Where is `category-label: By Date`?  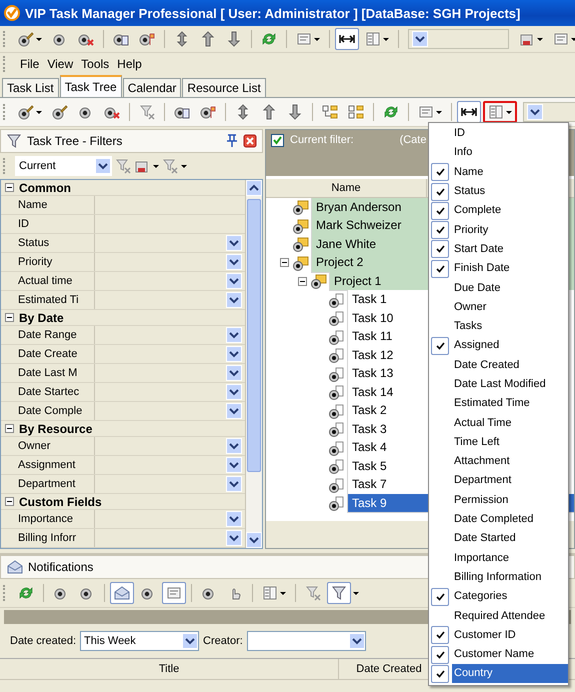
category-label: By Date is located at coordinates (41, 317).